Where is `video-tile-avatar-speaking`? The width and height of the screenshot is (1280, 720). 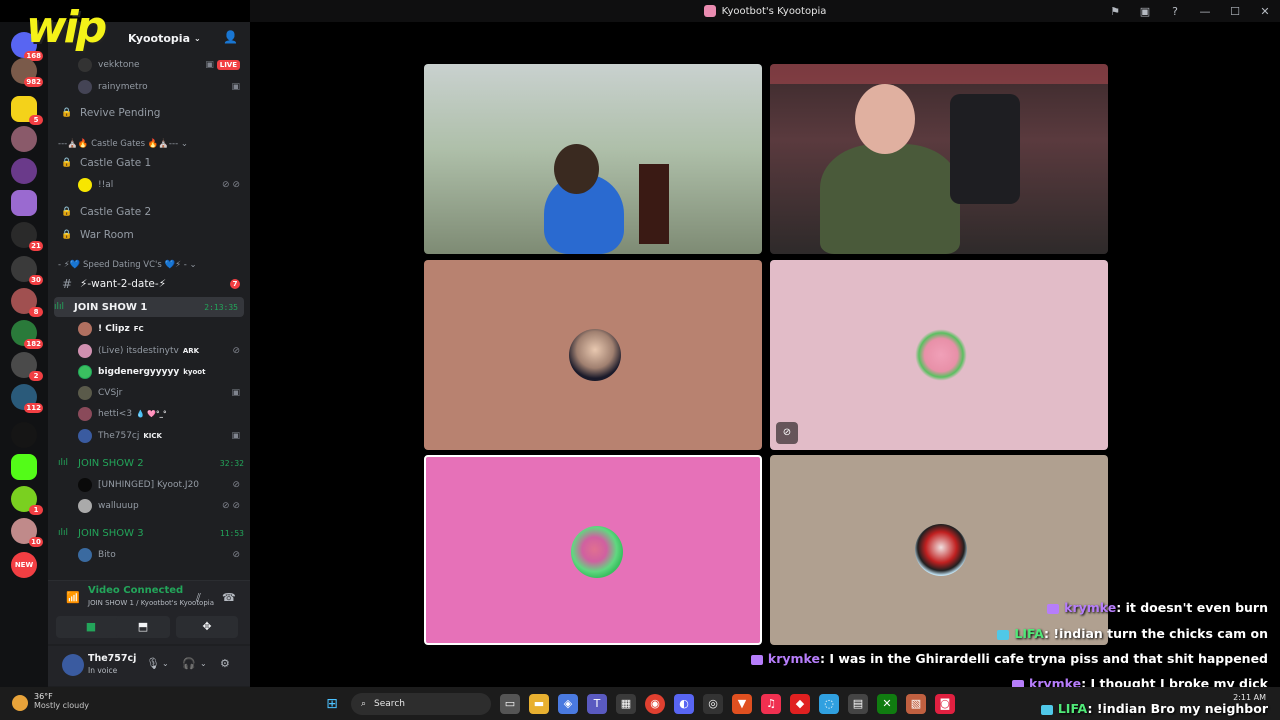
video-tile-avatar-speaking is located at coordinates (593, 550).